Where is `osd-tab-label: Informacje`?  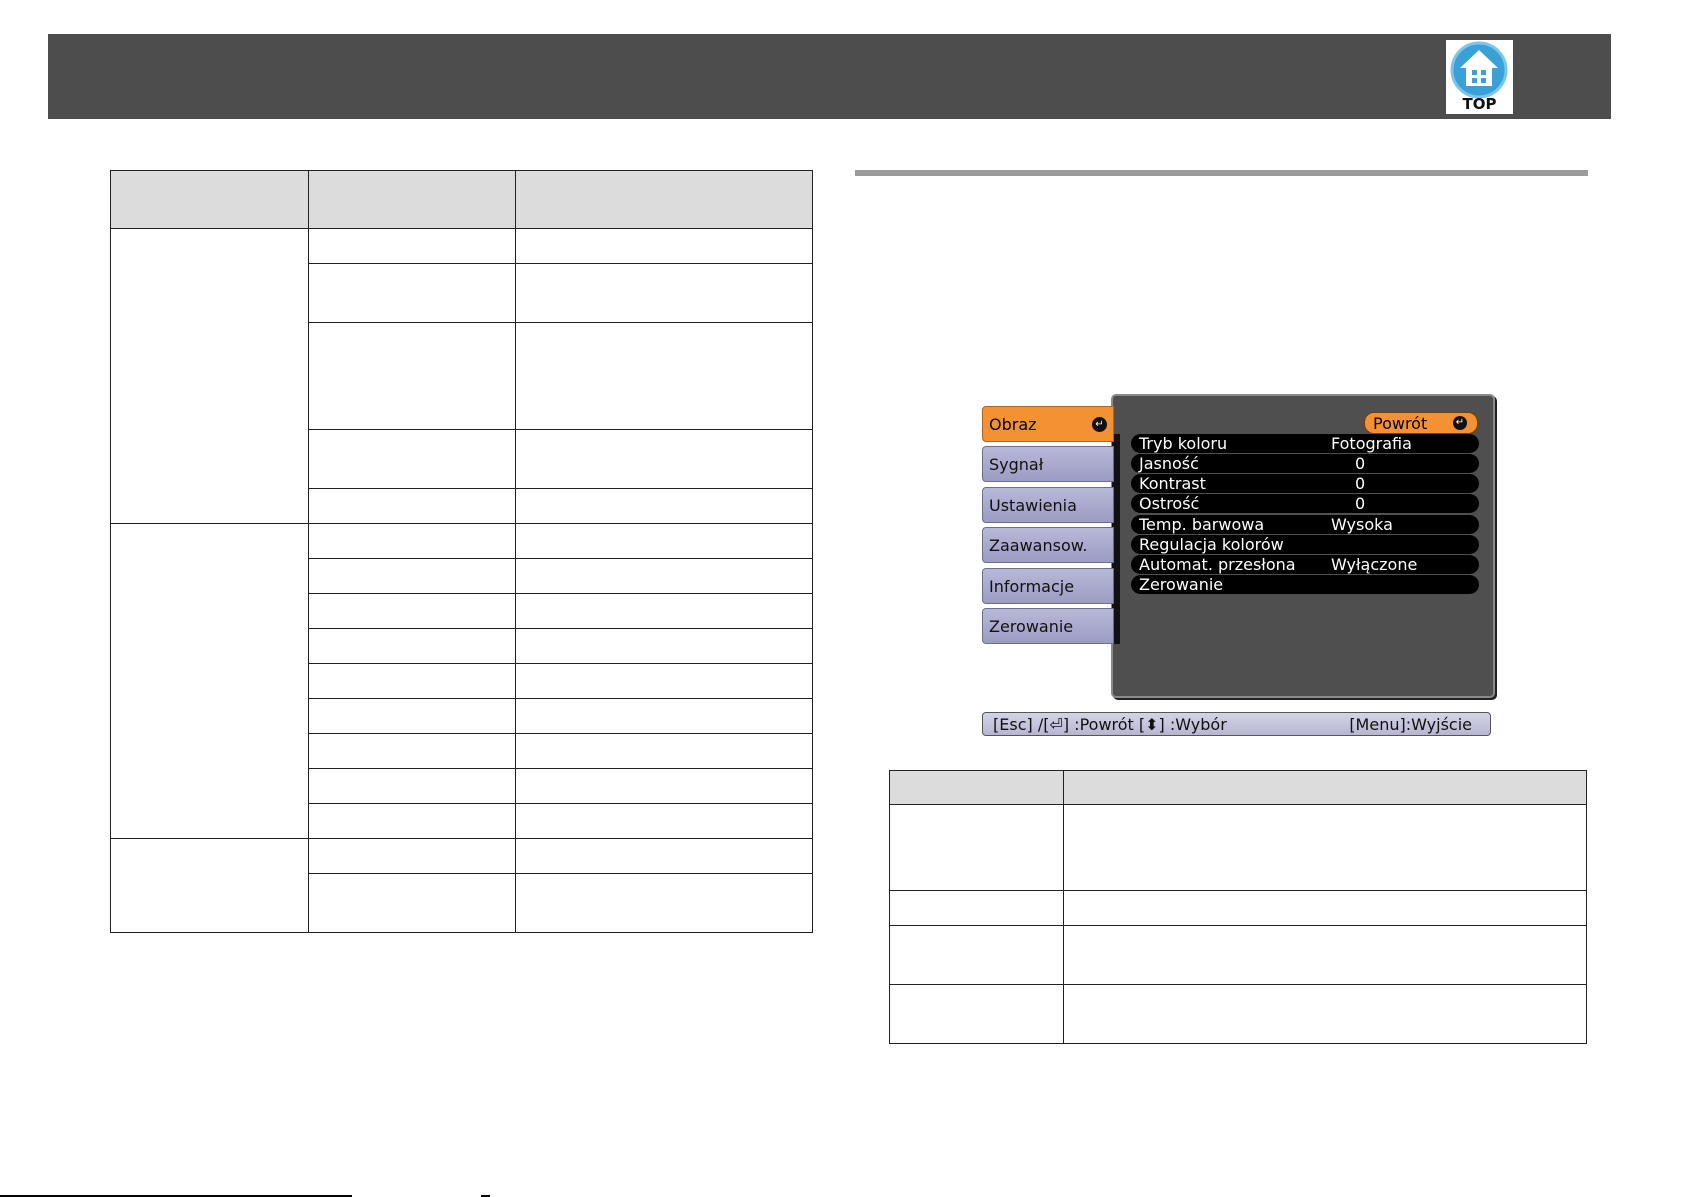
osd-tab-label: Informacje is located at coordinates (1032, 586).